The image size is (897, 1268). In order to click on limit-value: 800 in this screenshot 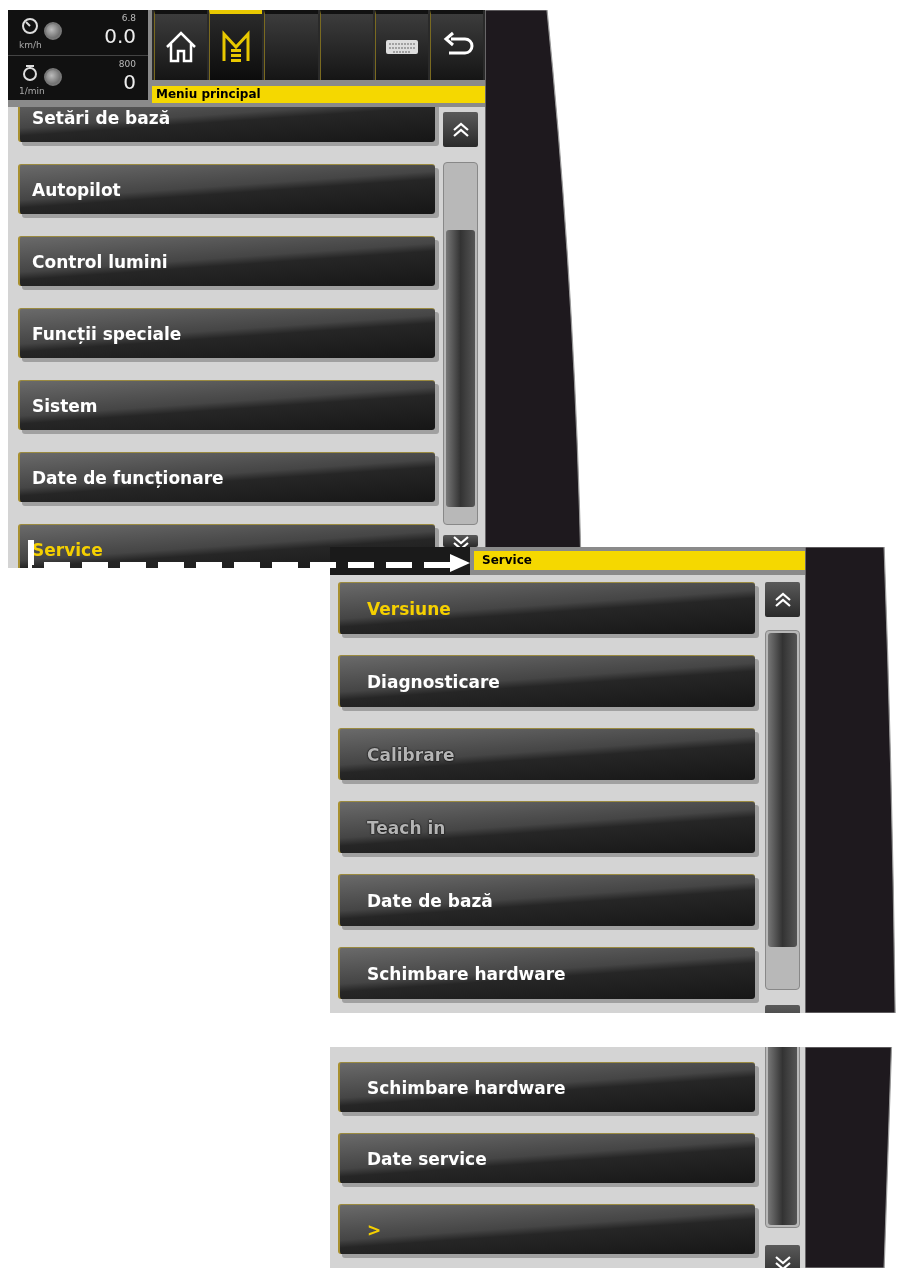, I will do `click(127, 63)`.